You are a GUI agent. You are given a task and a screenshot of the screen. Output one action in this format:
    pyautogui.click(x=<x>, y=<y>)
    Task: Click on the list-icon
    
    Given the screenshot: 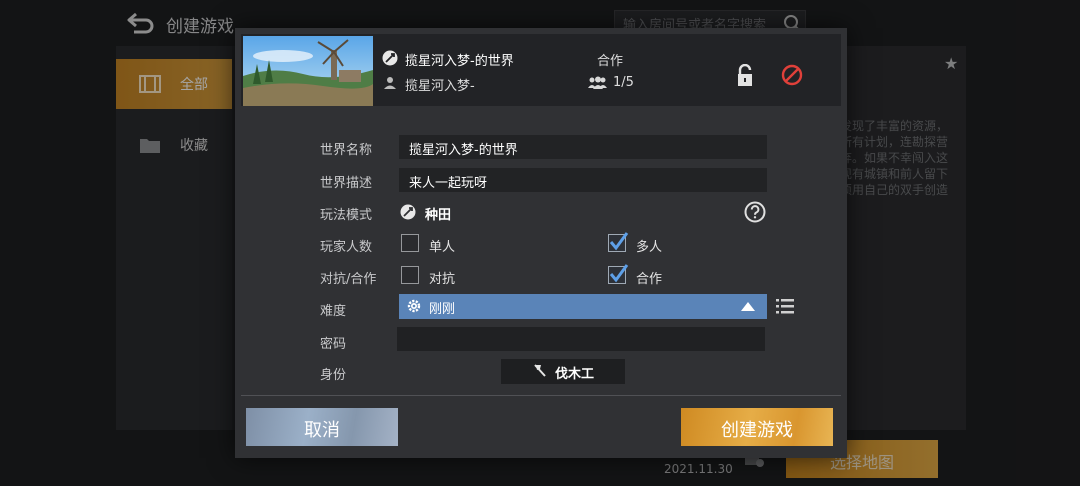 What is the action you would take?
    pyautogui.click(x=785, y=306)
    